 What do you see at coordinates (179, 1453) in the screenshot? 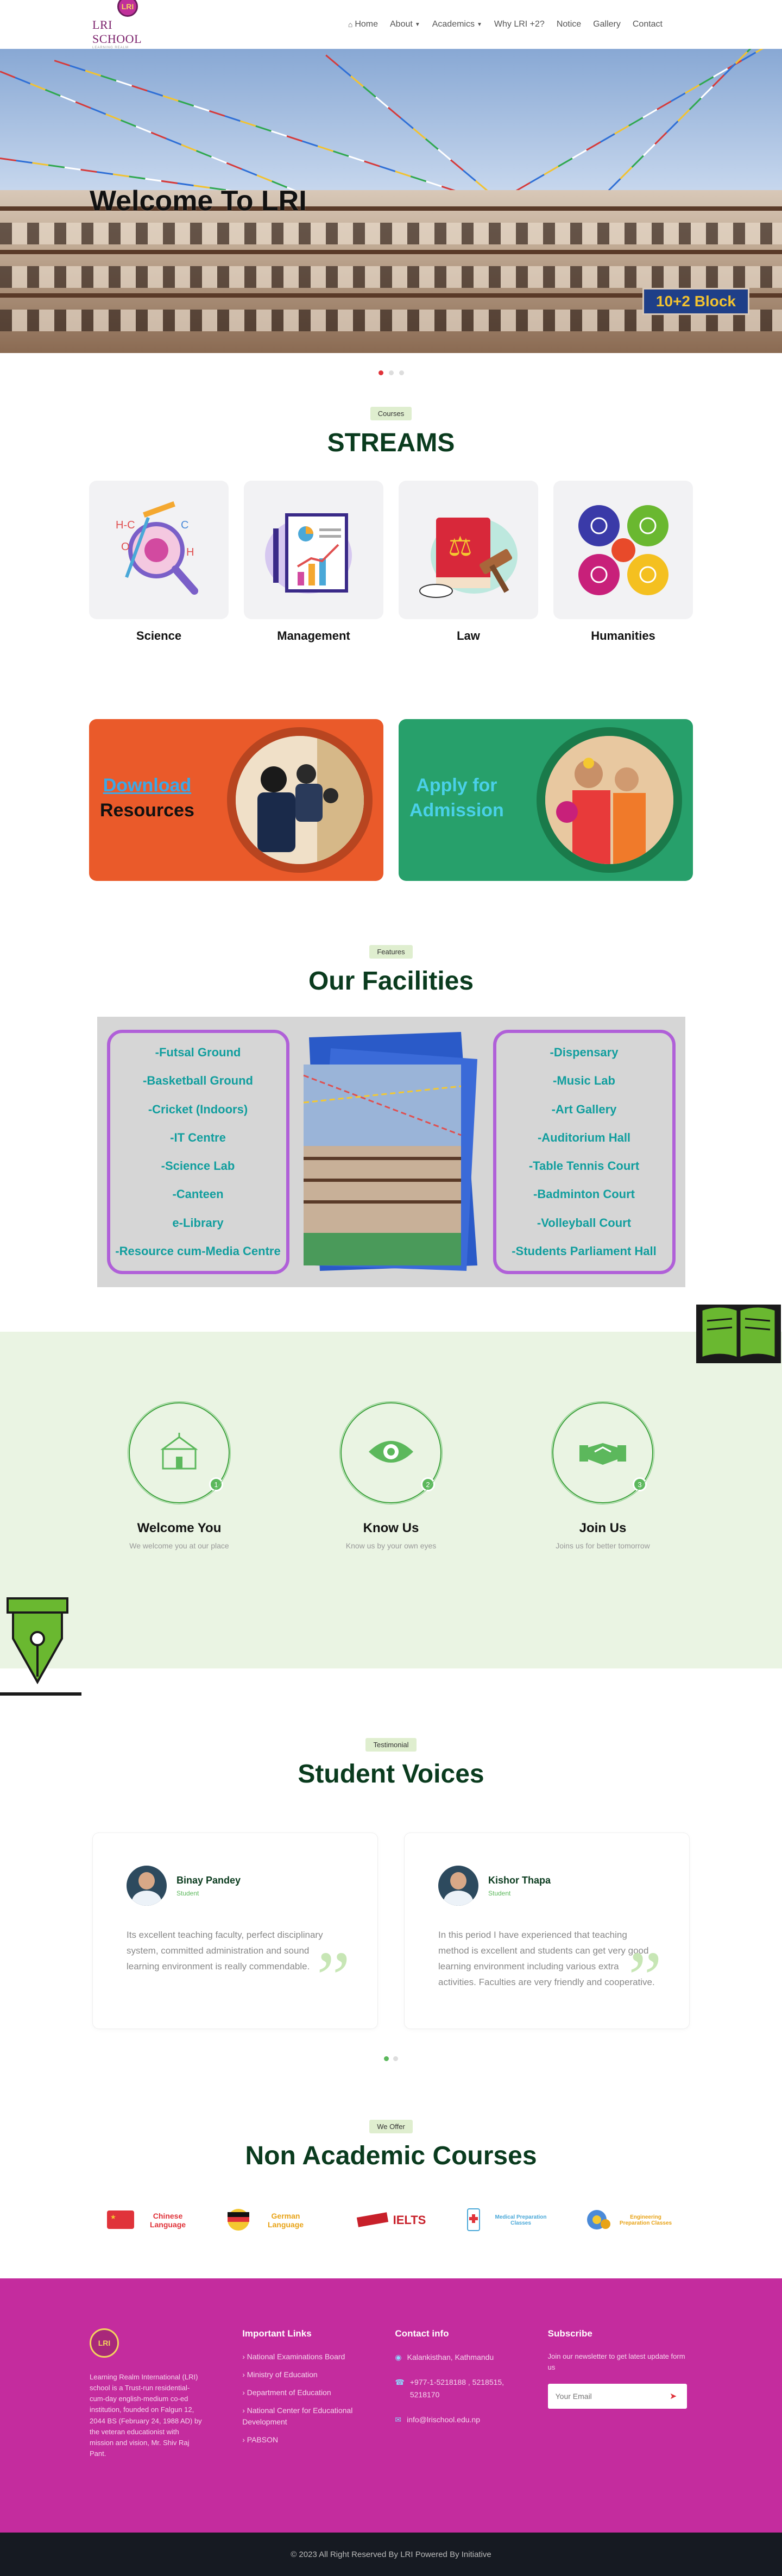
I see `step-ring: 1` at bounding box center [179, 1453].